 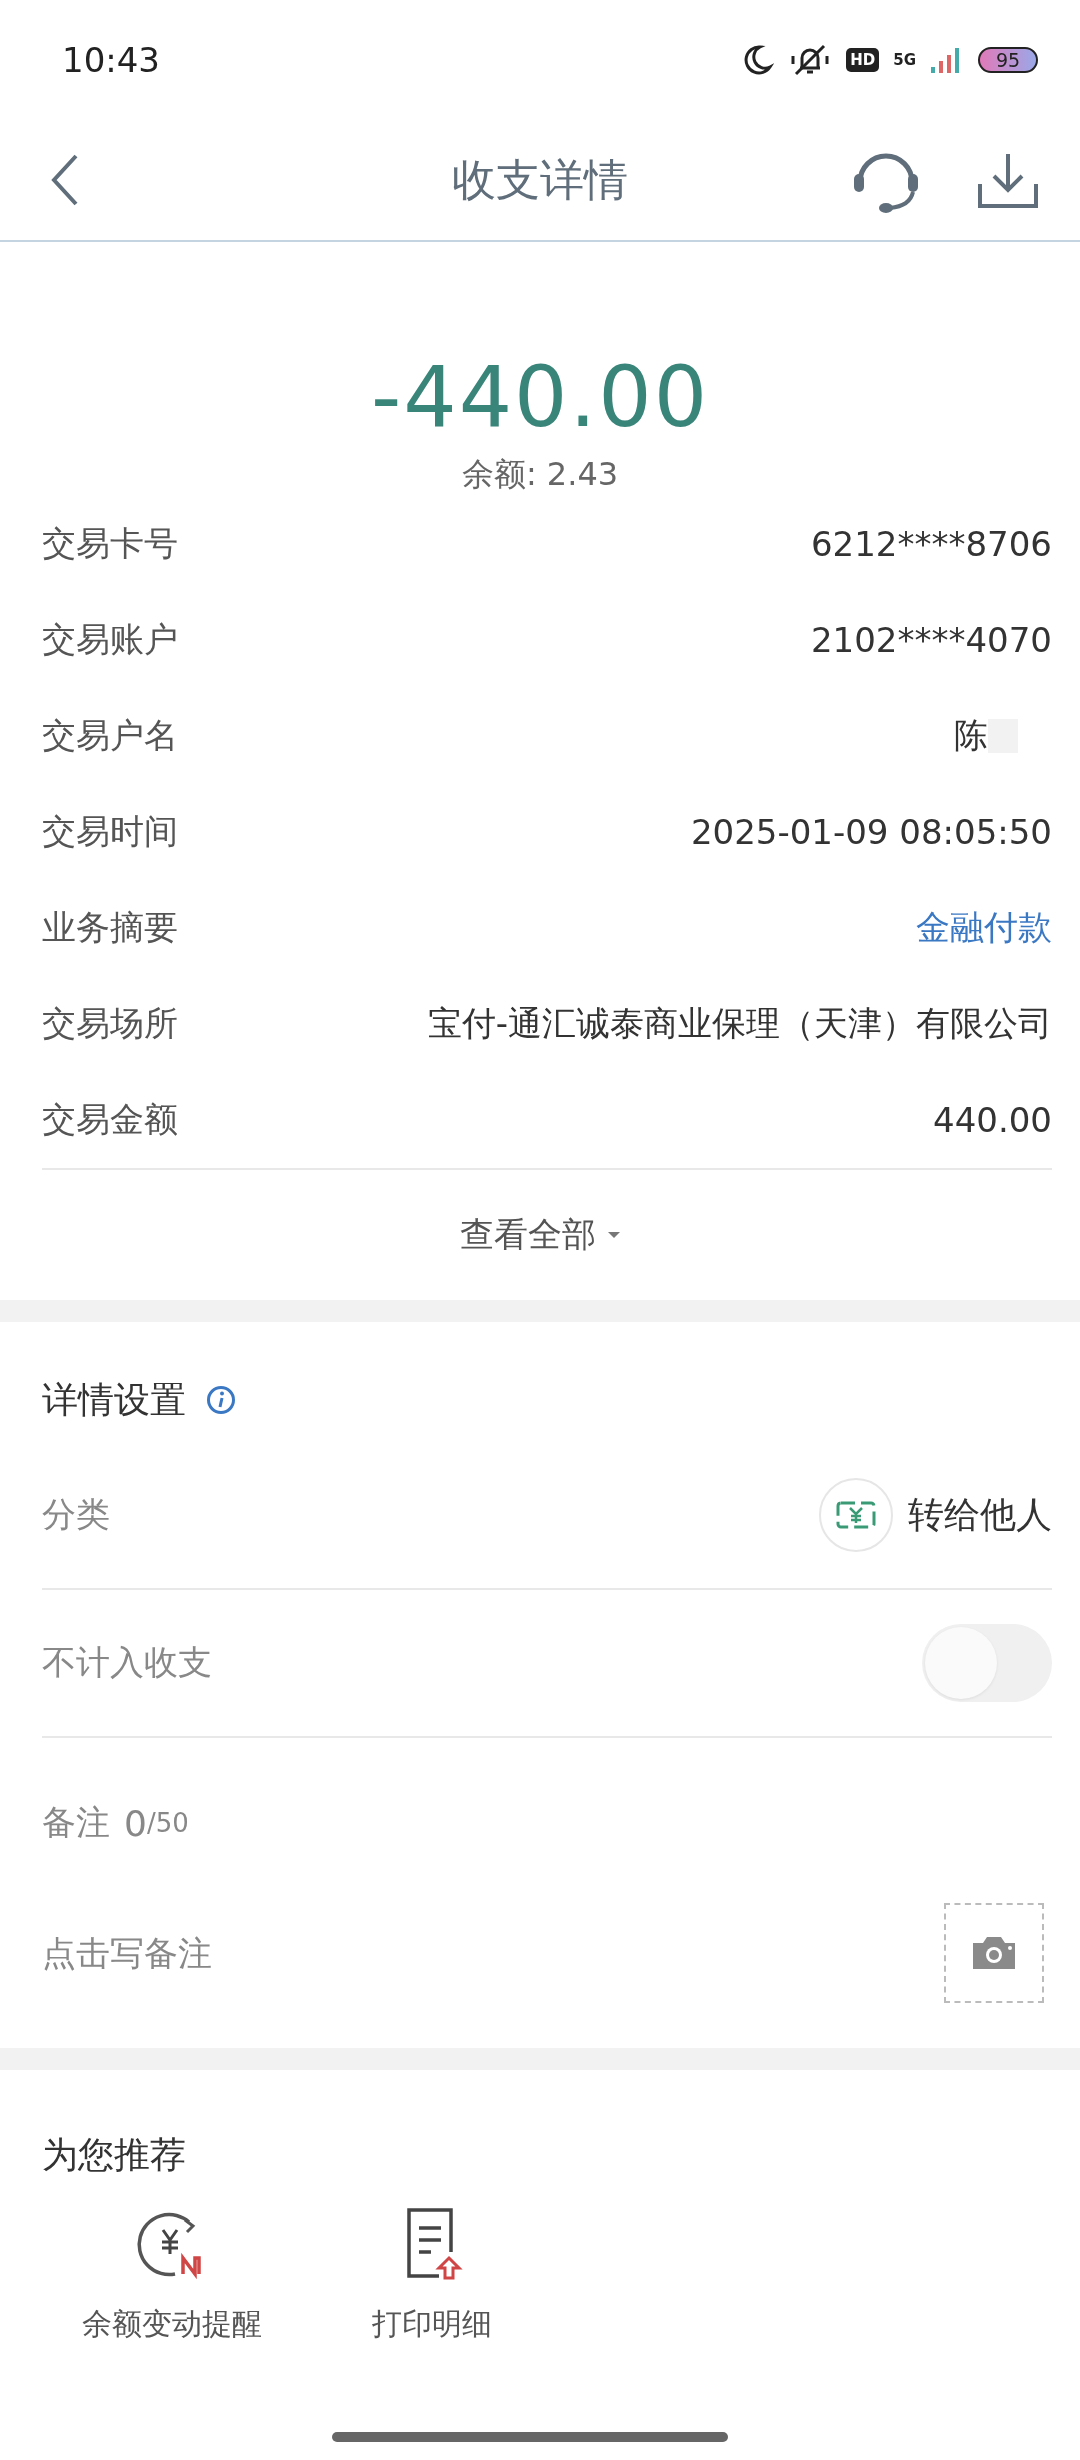 What do you see at coordinates (111, 60) in the screenshot?
I see `clock: 10:43` at bounding box center [111, 60].